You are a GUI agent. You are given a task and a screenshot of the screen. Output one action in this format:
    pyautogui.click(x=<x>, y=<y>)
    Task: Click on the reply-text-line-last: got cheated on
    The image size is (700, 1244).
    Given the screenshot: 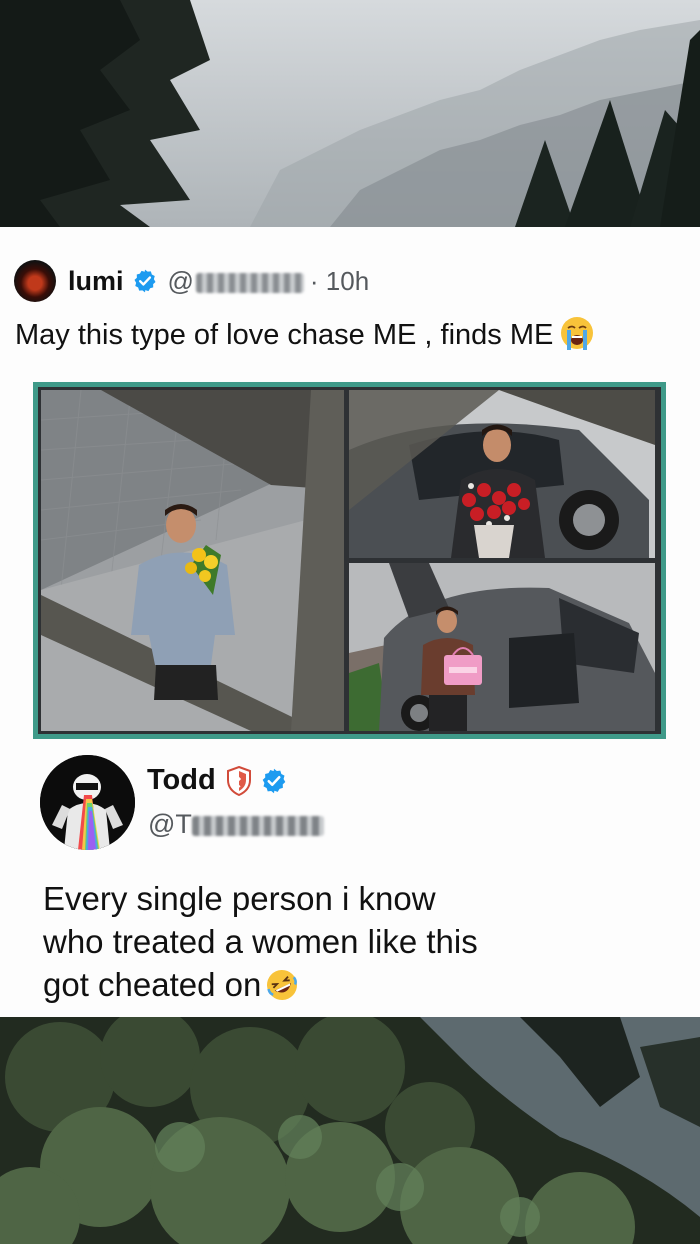 What is the action you would take?
    pyautogui.click(x=353, y=984)
    